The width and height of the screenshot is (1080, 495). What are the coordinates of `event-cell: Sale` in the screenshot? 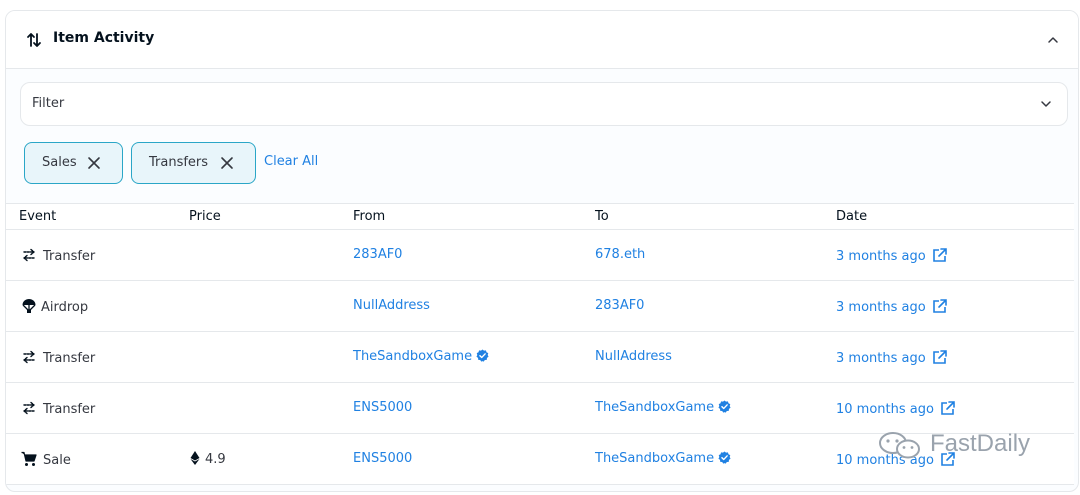 It's located at (46, 459).